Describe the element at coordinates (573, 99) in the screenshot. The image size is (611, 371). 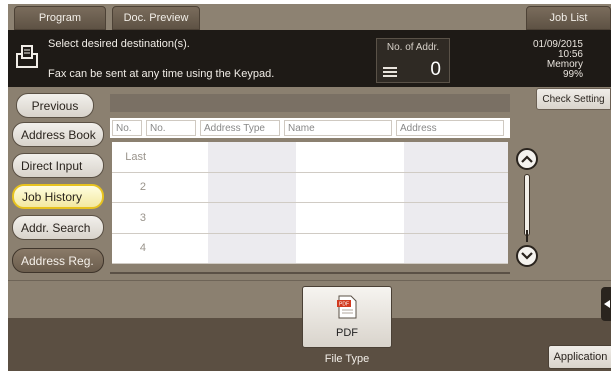
I see `check-setting-button: Check Setting` at that location.